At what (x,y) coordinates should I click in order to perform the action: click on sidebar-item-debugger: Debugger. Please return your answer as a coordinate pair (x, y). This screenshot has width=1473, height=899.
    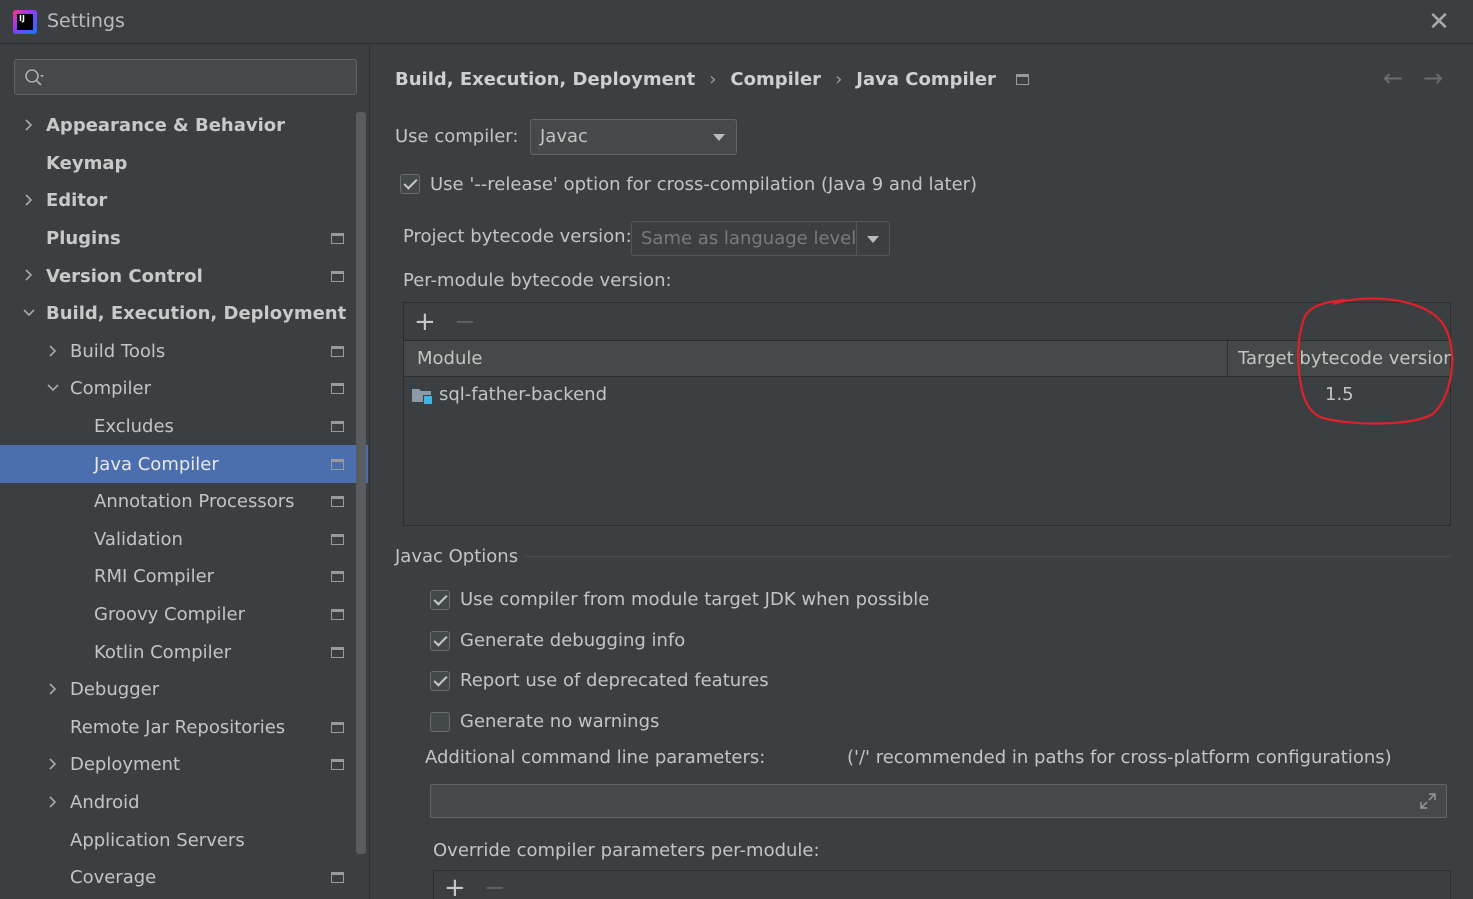
    Looking at the image, I should click on (177, 690).